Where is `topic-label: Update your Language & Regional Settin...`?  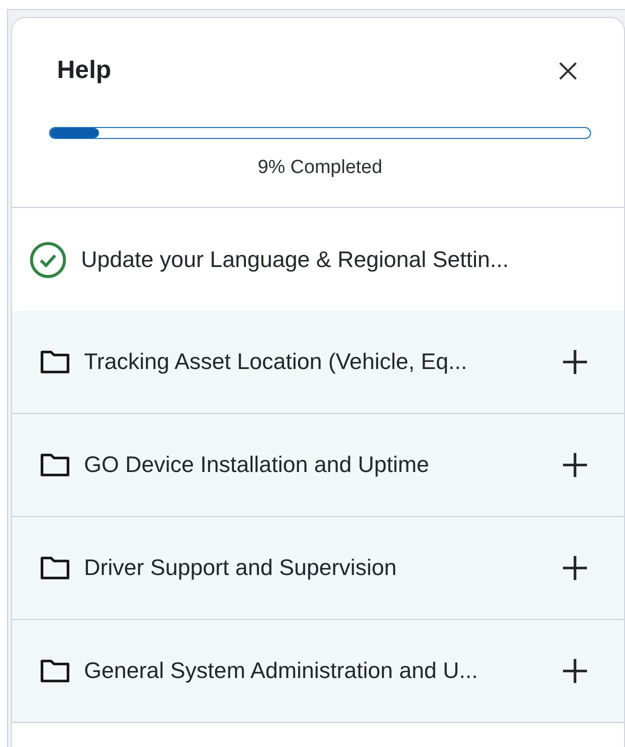
topic-label: Update your Language & Regional Settin... is located at coordinates (295, 259).